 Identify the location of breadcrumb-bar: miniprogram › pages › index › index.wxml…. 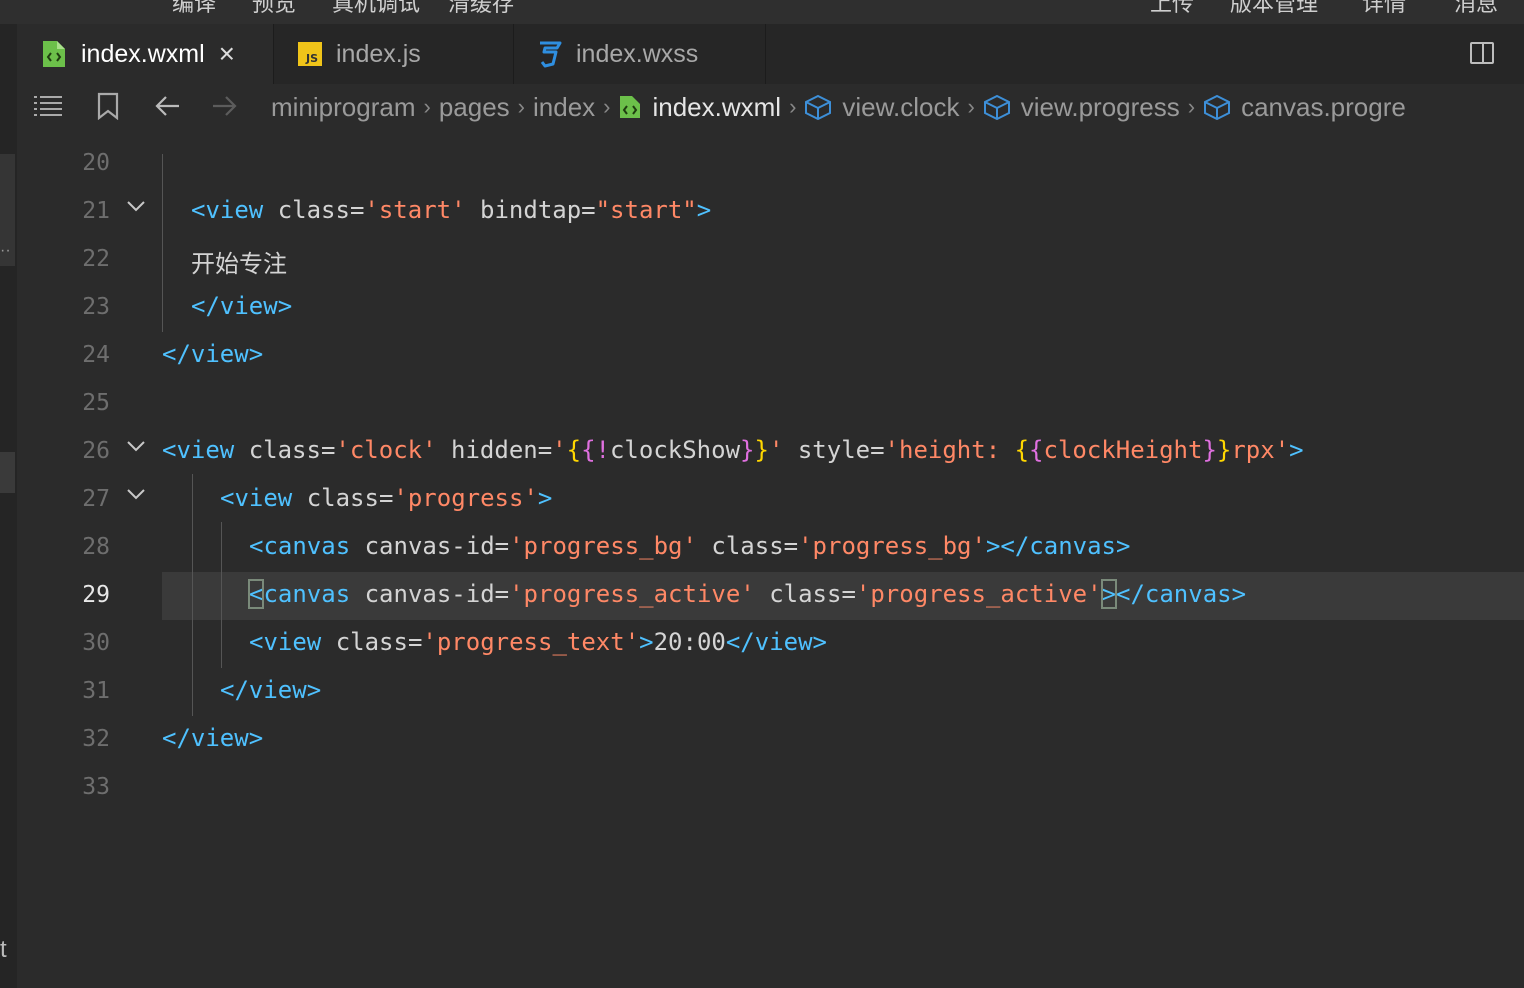
(770, 107).